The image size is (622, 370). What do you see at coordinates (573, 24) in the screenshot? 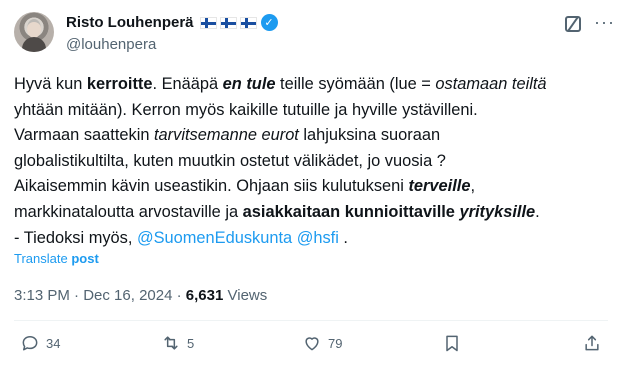
I see `grok-icon` at bounding box center [573, 24].